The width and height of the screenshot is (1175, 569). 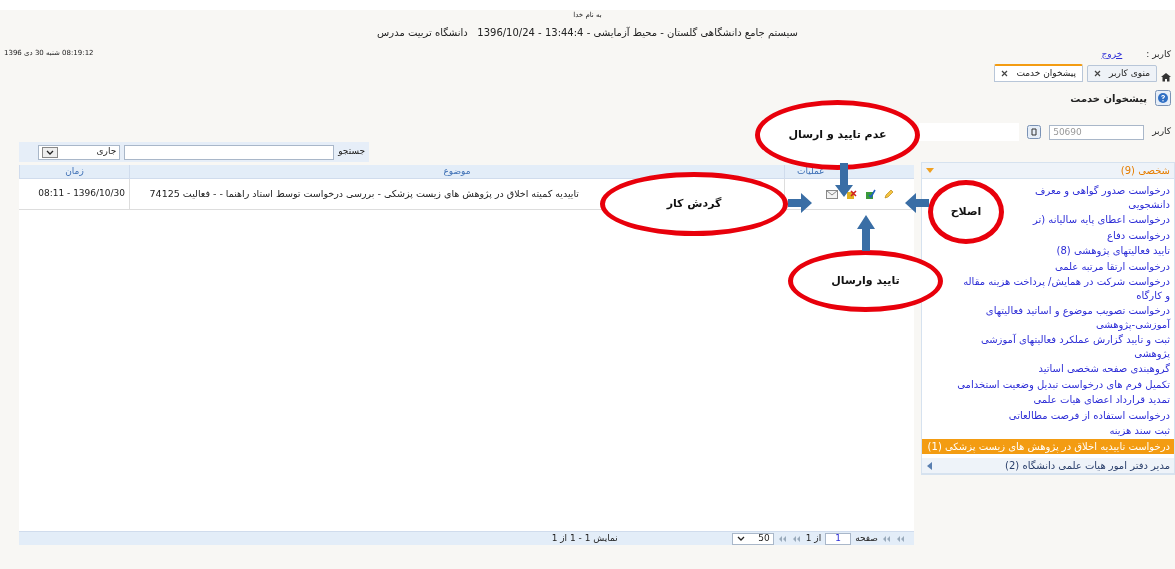 What do you see at coordinates (1161, 132) in the screenshot?
I see `user-label: کاربر` at bounding box center [1161, 132].